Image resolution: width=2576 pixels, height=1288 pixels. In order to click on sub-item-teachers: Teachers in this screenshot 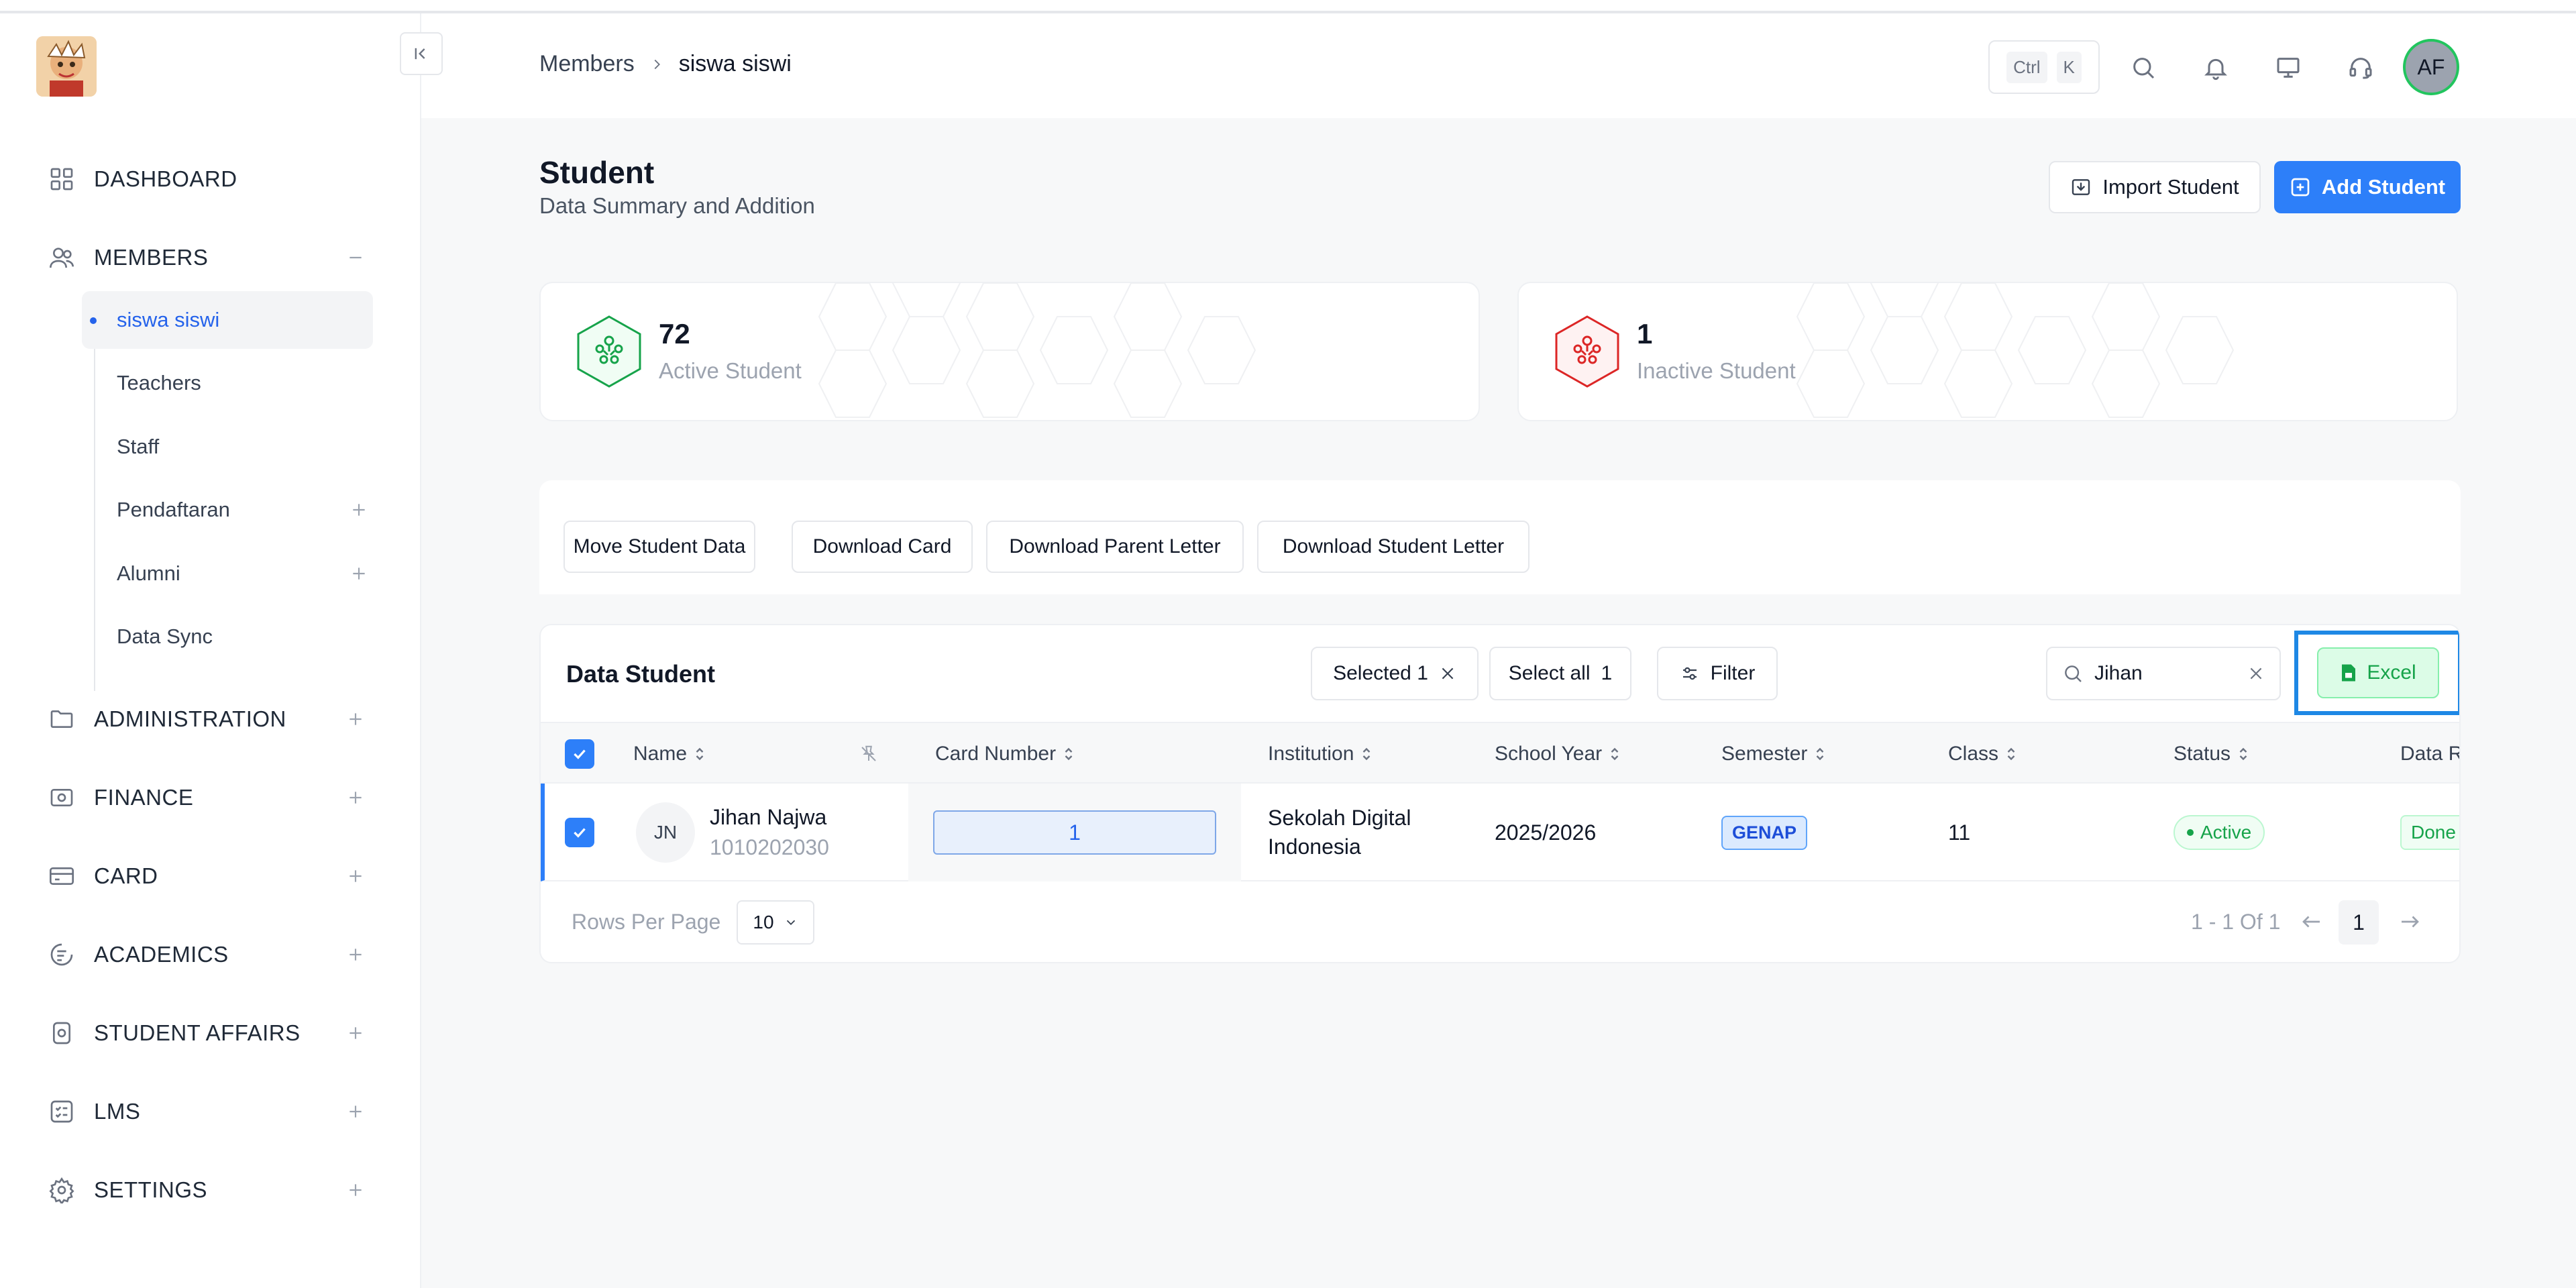, I will do `click(227, 383)`.